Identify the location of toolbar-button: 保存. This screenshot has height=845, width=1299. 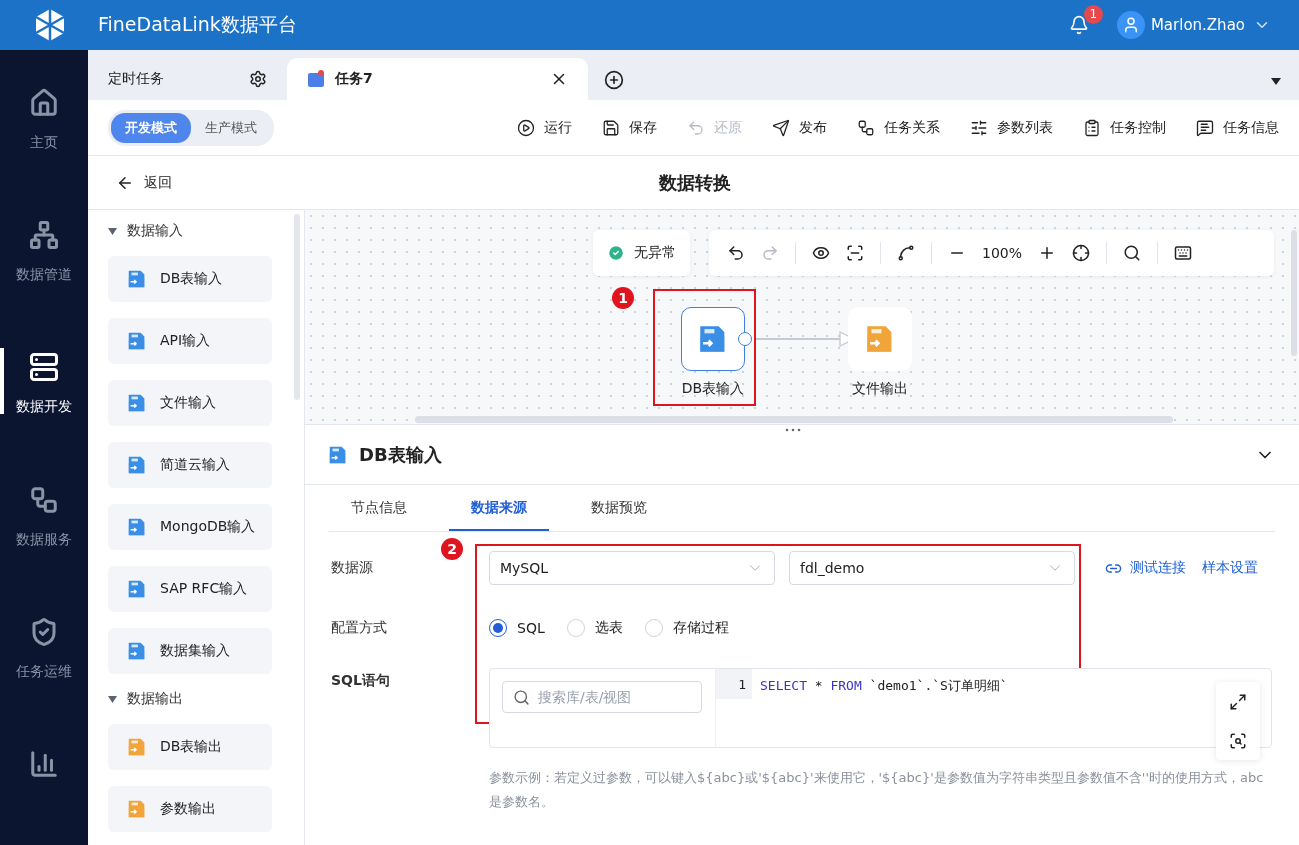
(629, 127).